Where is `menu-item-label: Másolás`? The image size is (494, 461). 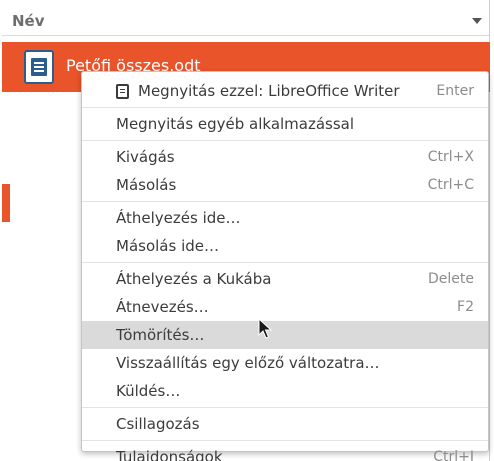
menu-item-label: Másolás is located at coordinates (146, 185).